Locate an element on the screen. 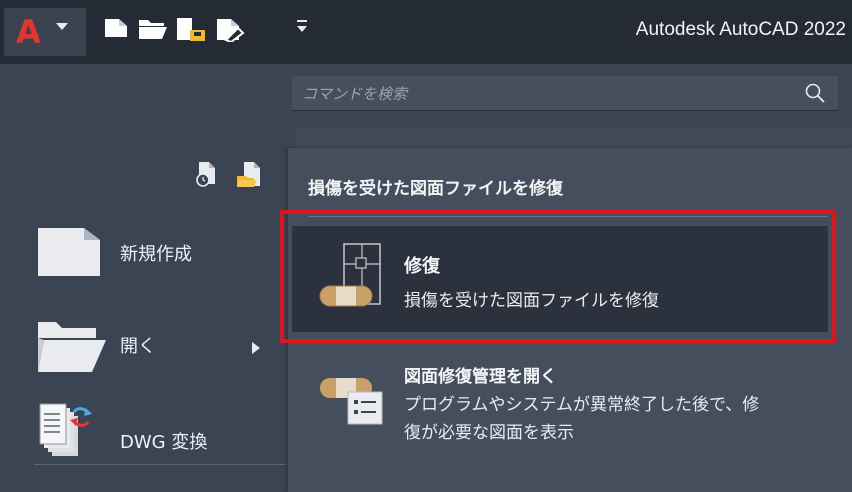 This screenshot has height=492, width=852. command-search is located at coordinates (565, 93).